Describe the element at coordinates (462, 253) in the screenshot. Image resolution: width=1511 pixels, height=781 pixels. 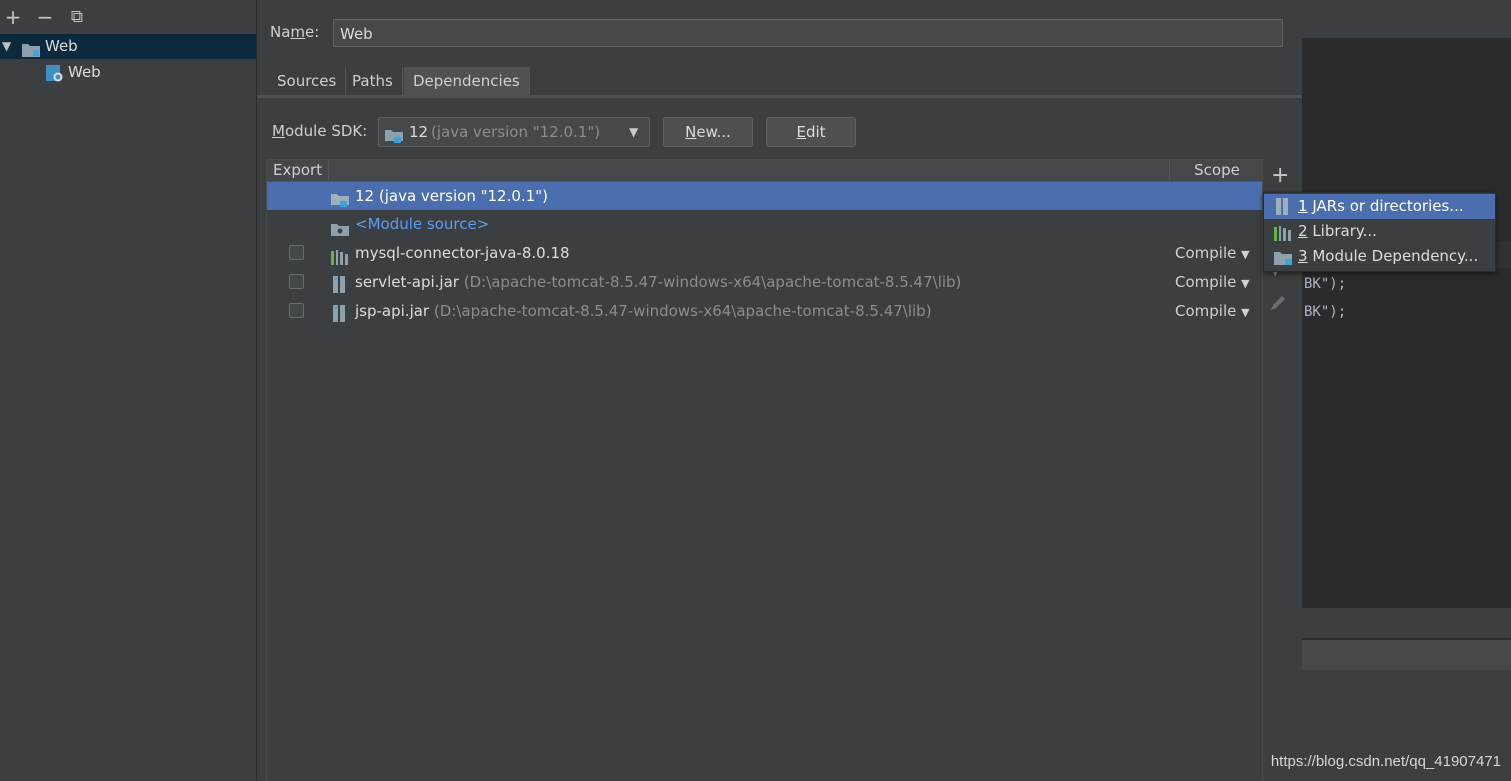
I see `dependency-name: mysql-connector-java-8.0.18` at that location.